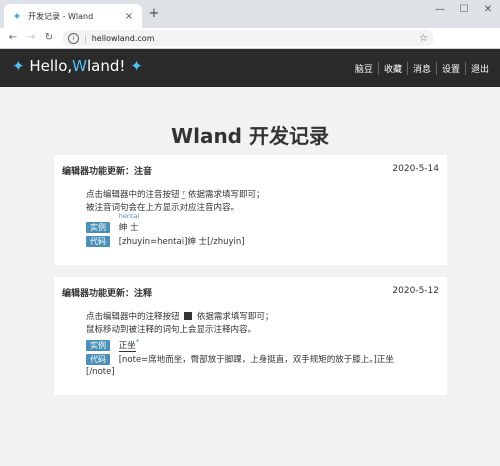  I want to click on back-arrow-icon: ←, so click(13, 38).